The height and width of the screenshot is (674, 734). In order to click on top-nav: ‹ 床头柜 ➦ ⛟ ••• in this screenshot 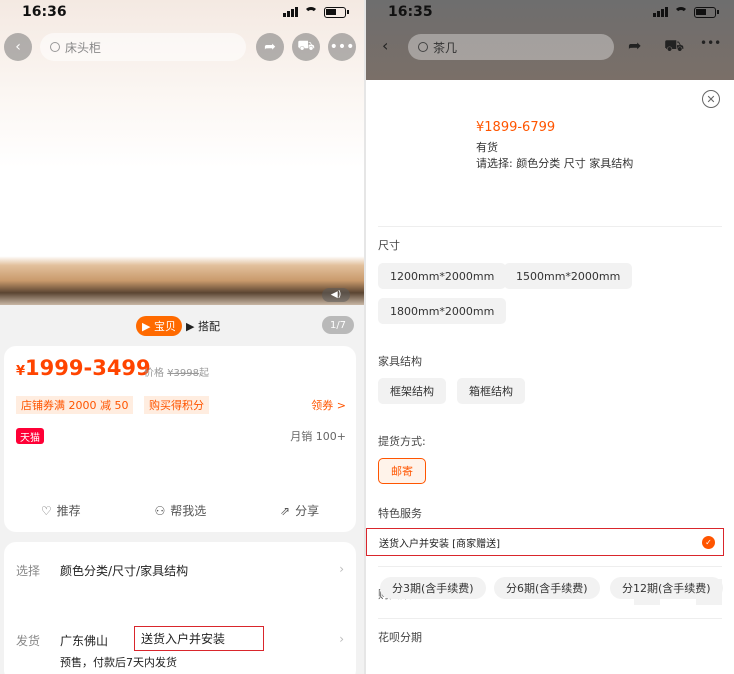, I will do `click(182, 47)`.